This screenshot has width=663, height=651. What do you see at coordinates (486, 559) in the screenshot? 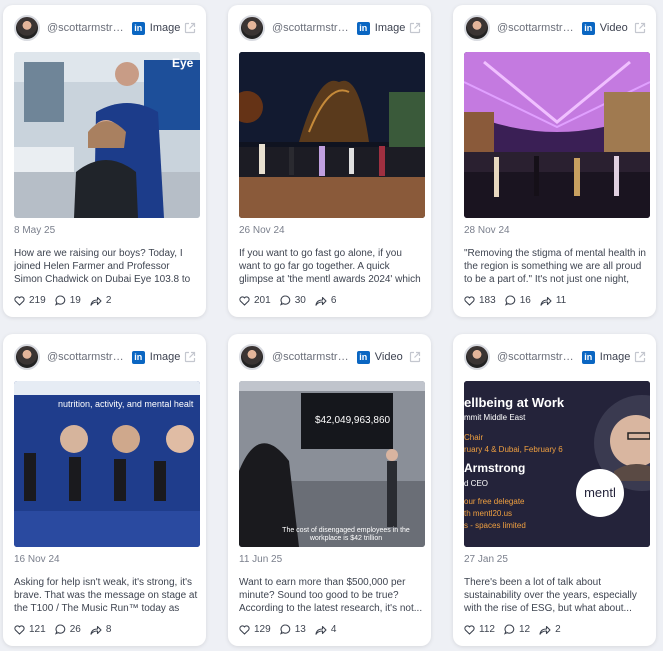
I see `post-date: 27 Jan 25` at bounding box center [486, 559].